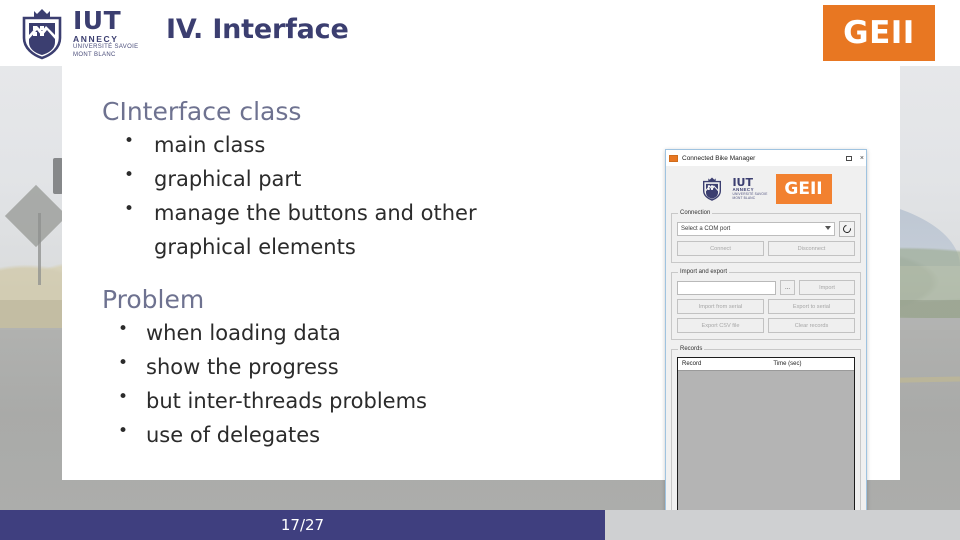  Describe the element at coordinates (39, 249) in the screenshot. I see `background-sign-post` at that location.